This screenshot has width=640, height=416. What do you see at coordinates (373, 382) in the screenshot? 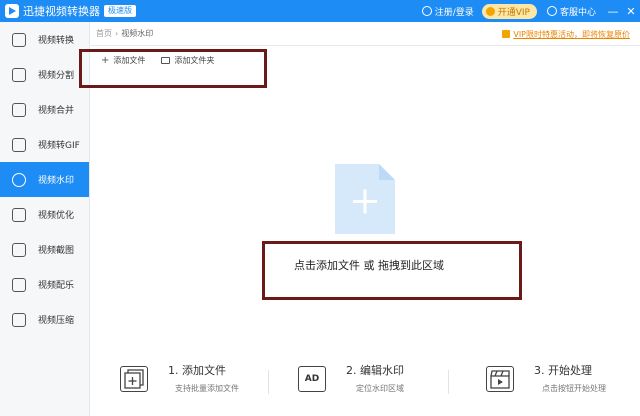
I see `step-edit-watermark: AD 2. 编辑水印 定位水印区域` at bounding box center [373, 382].